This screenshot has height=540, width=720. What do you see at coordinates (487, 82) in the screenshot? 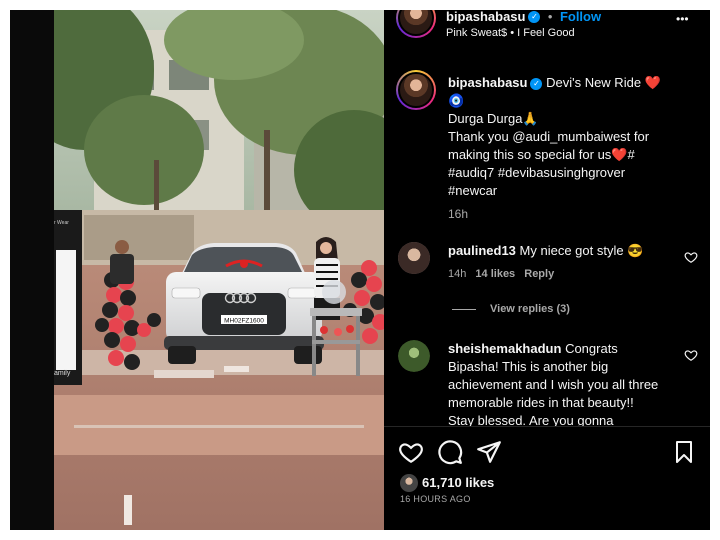
I see `caption-username: bipashabasu` at bounding box center [487, 82].